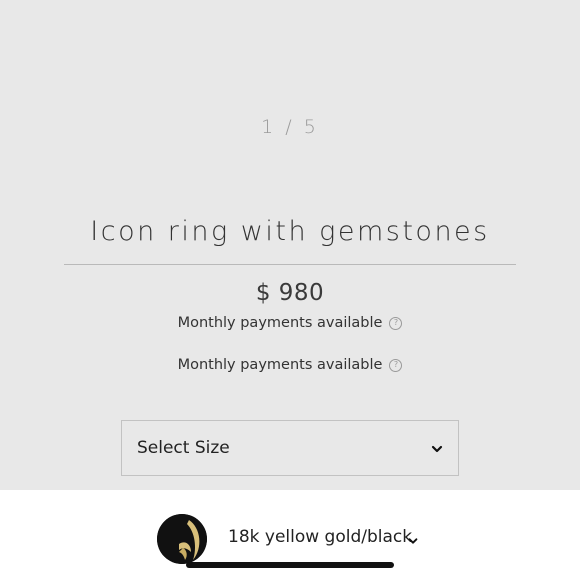 This screenshot has width=580, height=580. What do you see at coordinates (290, 264) in the screenshot?
I see `title-divider` at bounding box center [290, 264].